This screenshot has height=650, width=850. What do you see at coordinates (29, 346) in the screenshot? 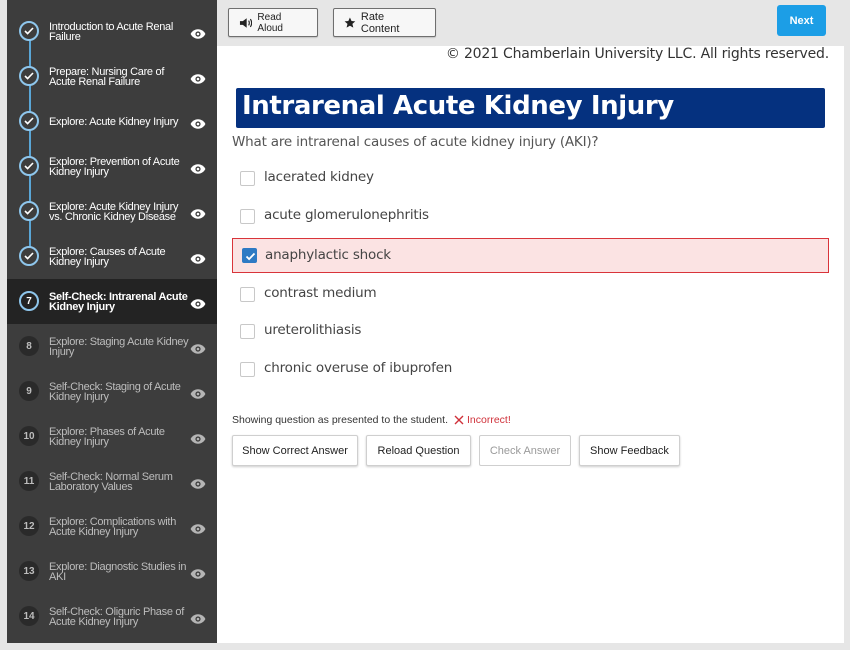
I see `step-number: 8` at bounding box center [29, 346].